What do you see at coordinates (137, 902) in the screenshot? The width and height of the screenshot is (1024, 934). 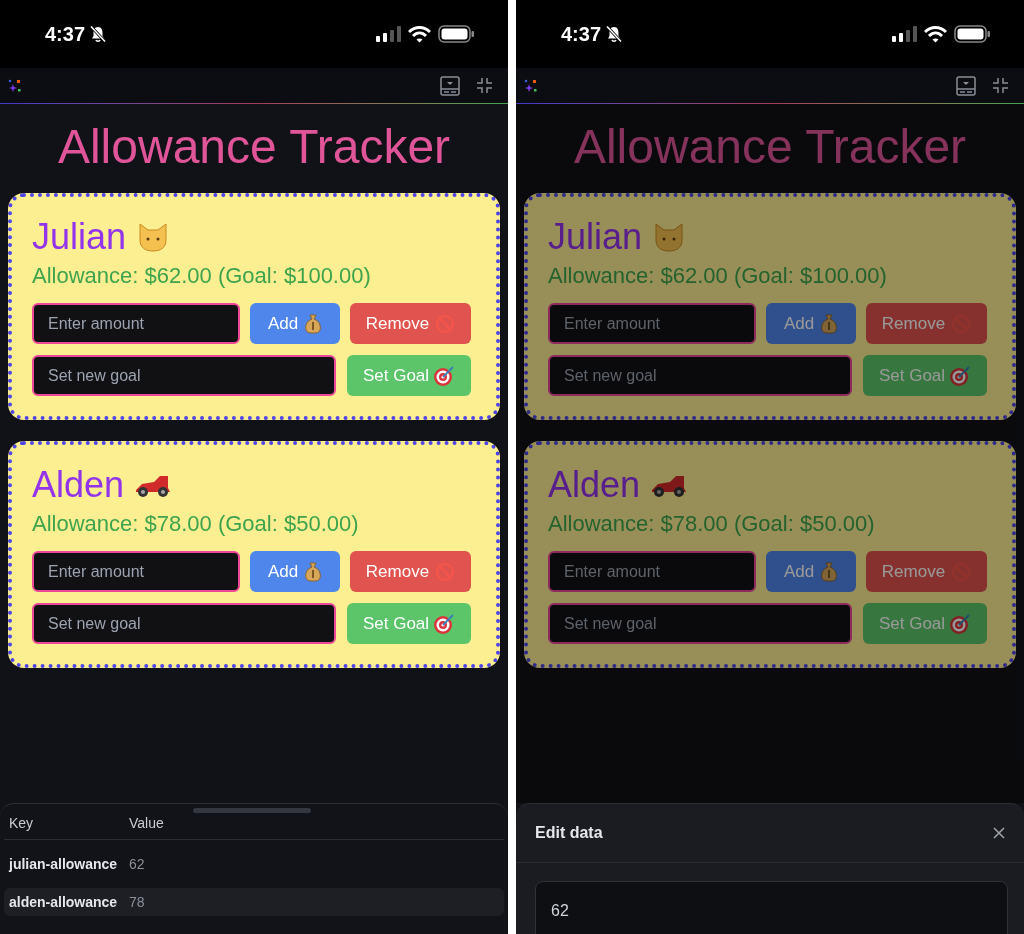 I see `value-cell-text: 78` at bounding box center [137, 902].